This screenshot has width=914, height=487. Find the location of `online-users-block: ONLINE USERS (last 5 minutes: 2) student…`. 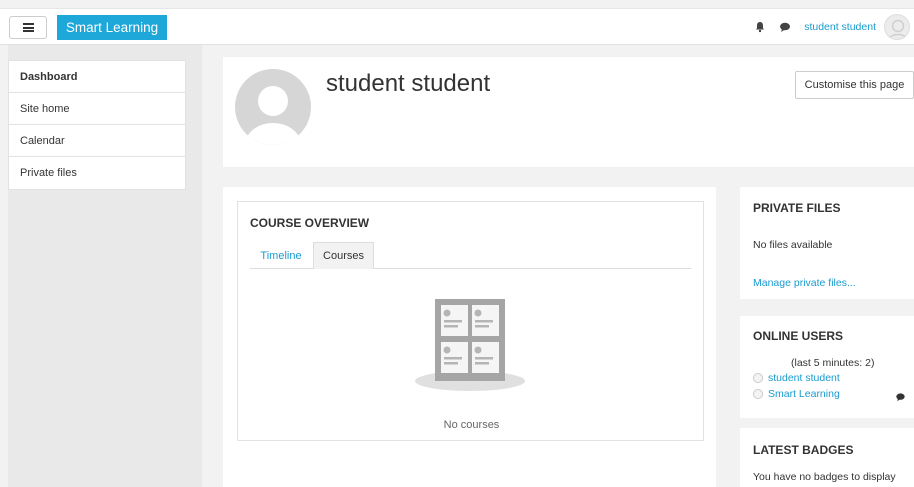

online-users-block: ONLINE USERS (last 5 minutes: 2) student… is located at coordinates (827, 367).